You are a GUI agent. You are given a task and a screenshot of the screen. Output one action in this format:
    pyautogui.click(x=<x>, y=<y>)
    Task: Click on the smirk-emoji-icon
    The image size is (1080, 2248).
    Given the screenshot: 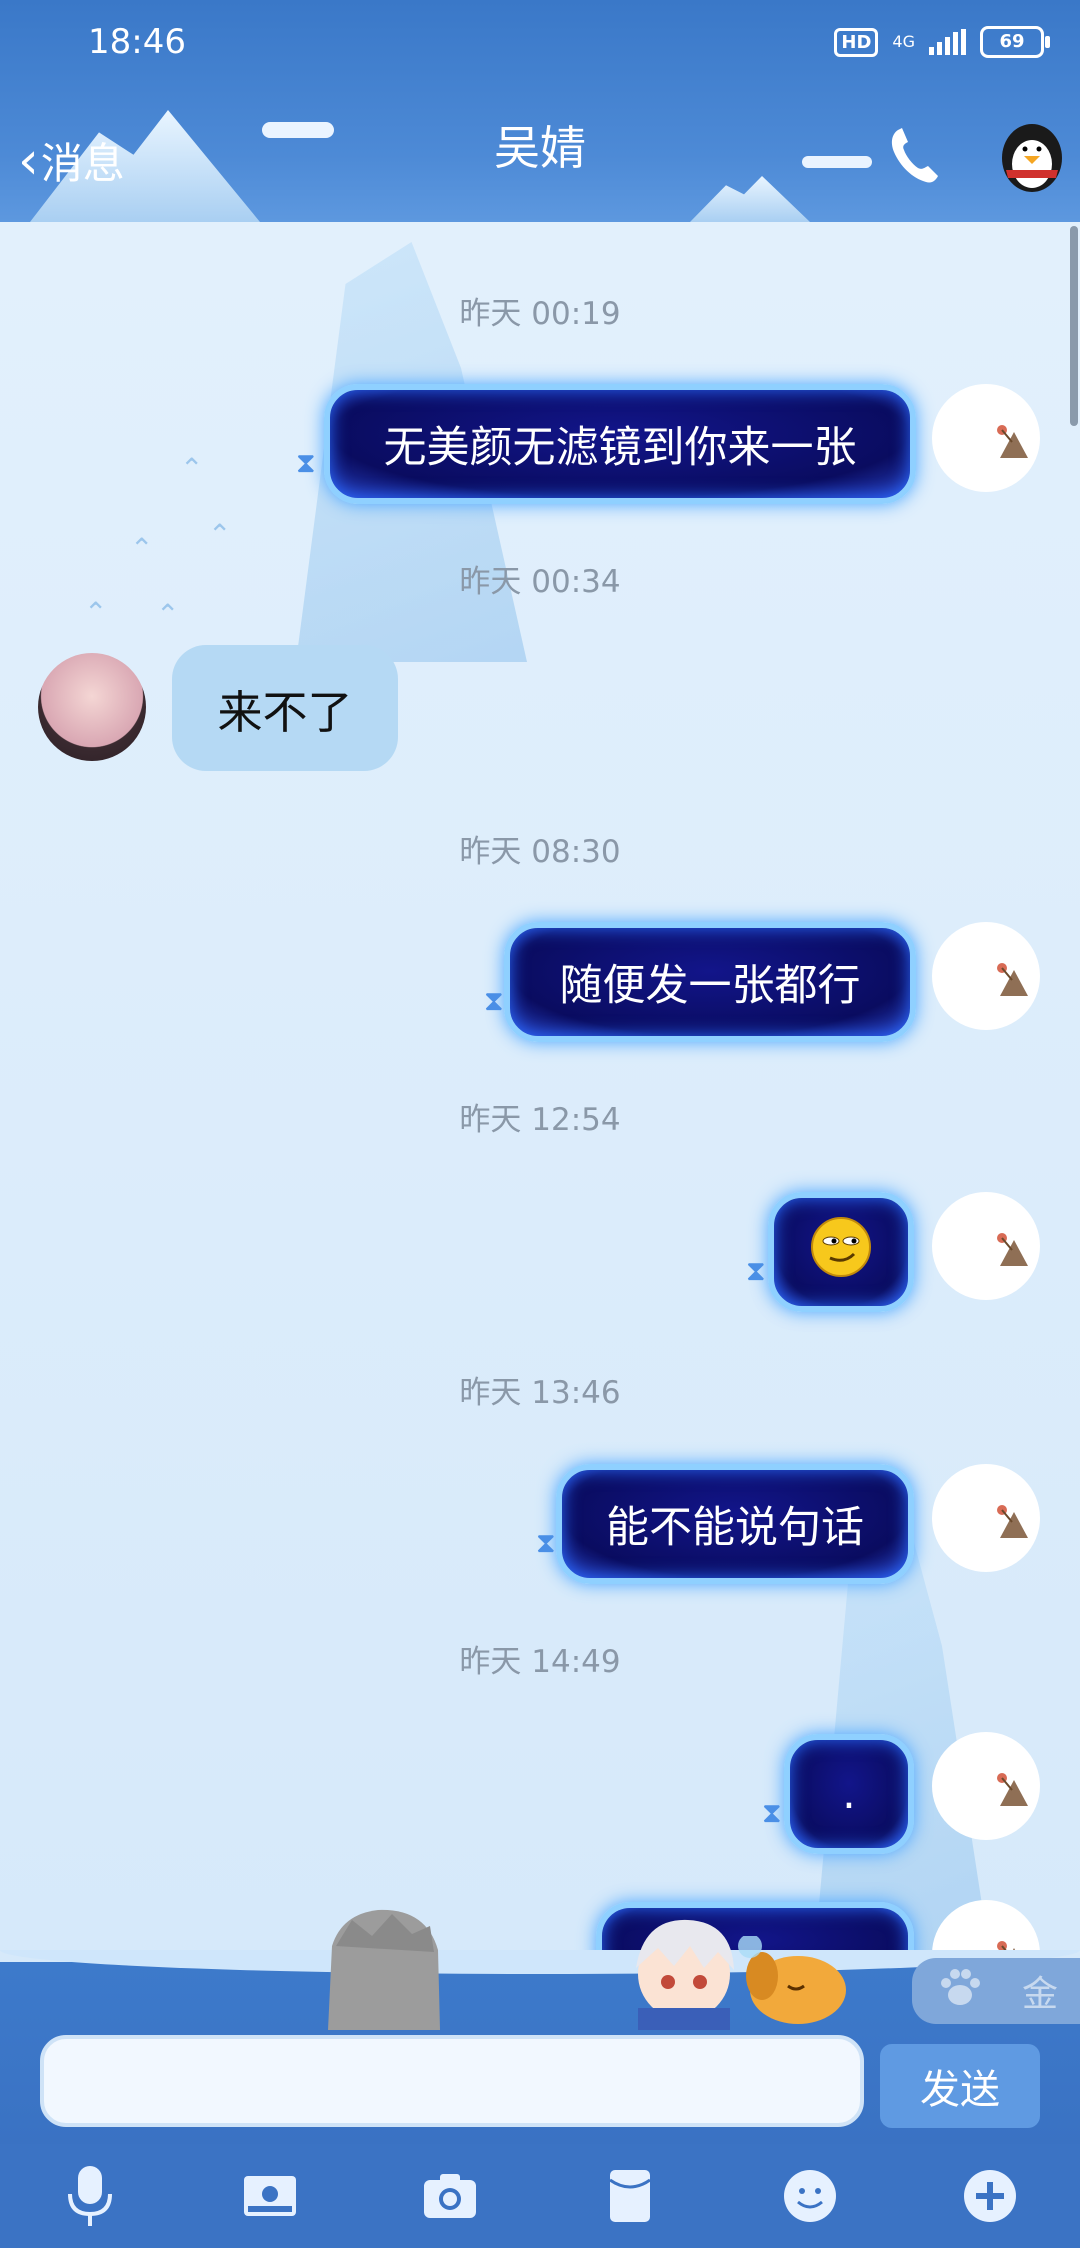 What is the action you would take?
    pyautogui.click(x=841, y=1252)
    